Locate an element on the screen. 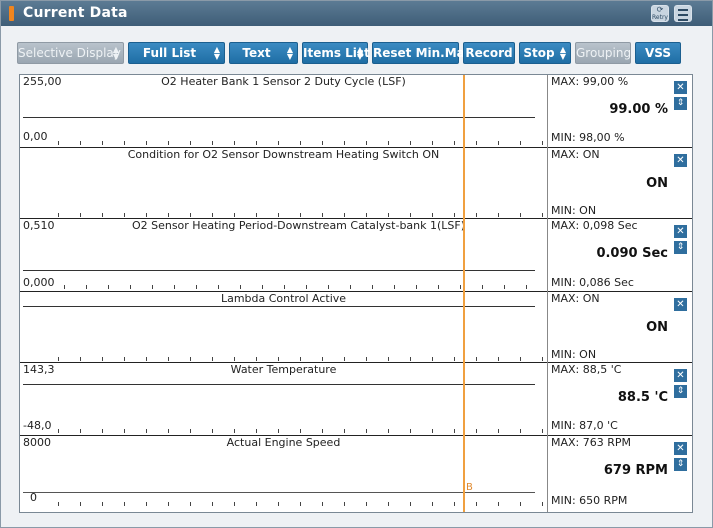 Image resolution: width=713 pixels, height=528 pixels. max-value: MAX: 0,098 Sec is located at coordinates (594, 225).